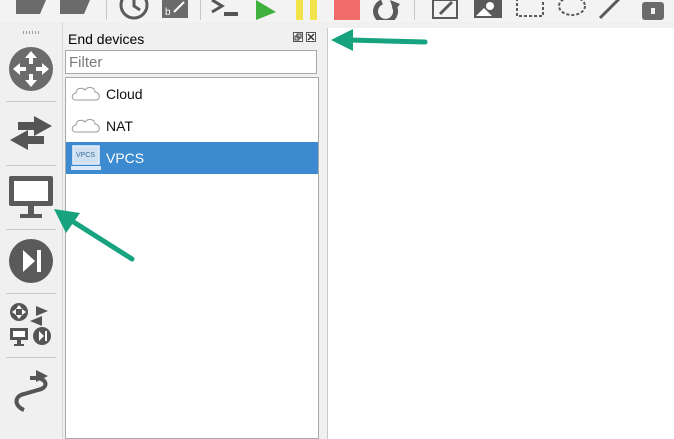 This screenshot has width=674, height=439. I want to click on ellipse-icon, so click(572, 10).